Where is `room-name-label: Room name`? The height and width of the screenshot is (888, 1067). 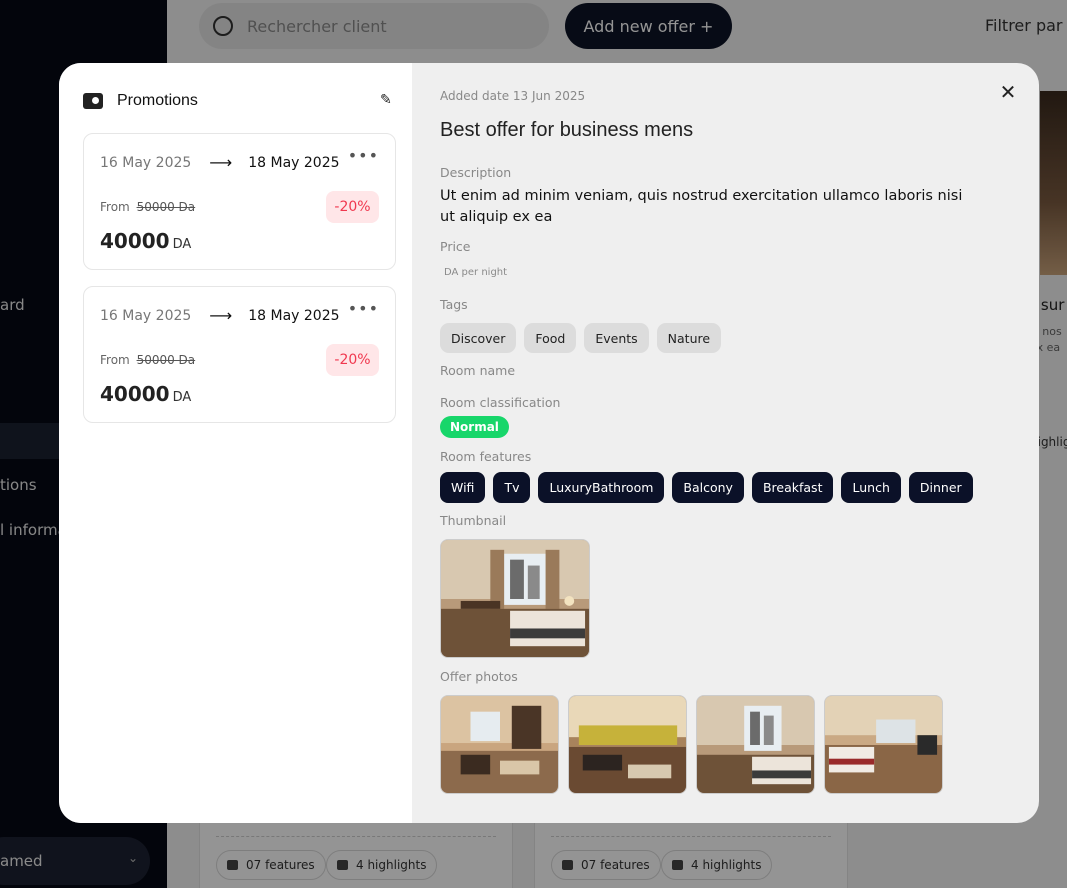
room-name-label: Room name is located at coordinates (478, 370).